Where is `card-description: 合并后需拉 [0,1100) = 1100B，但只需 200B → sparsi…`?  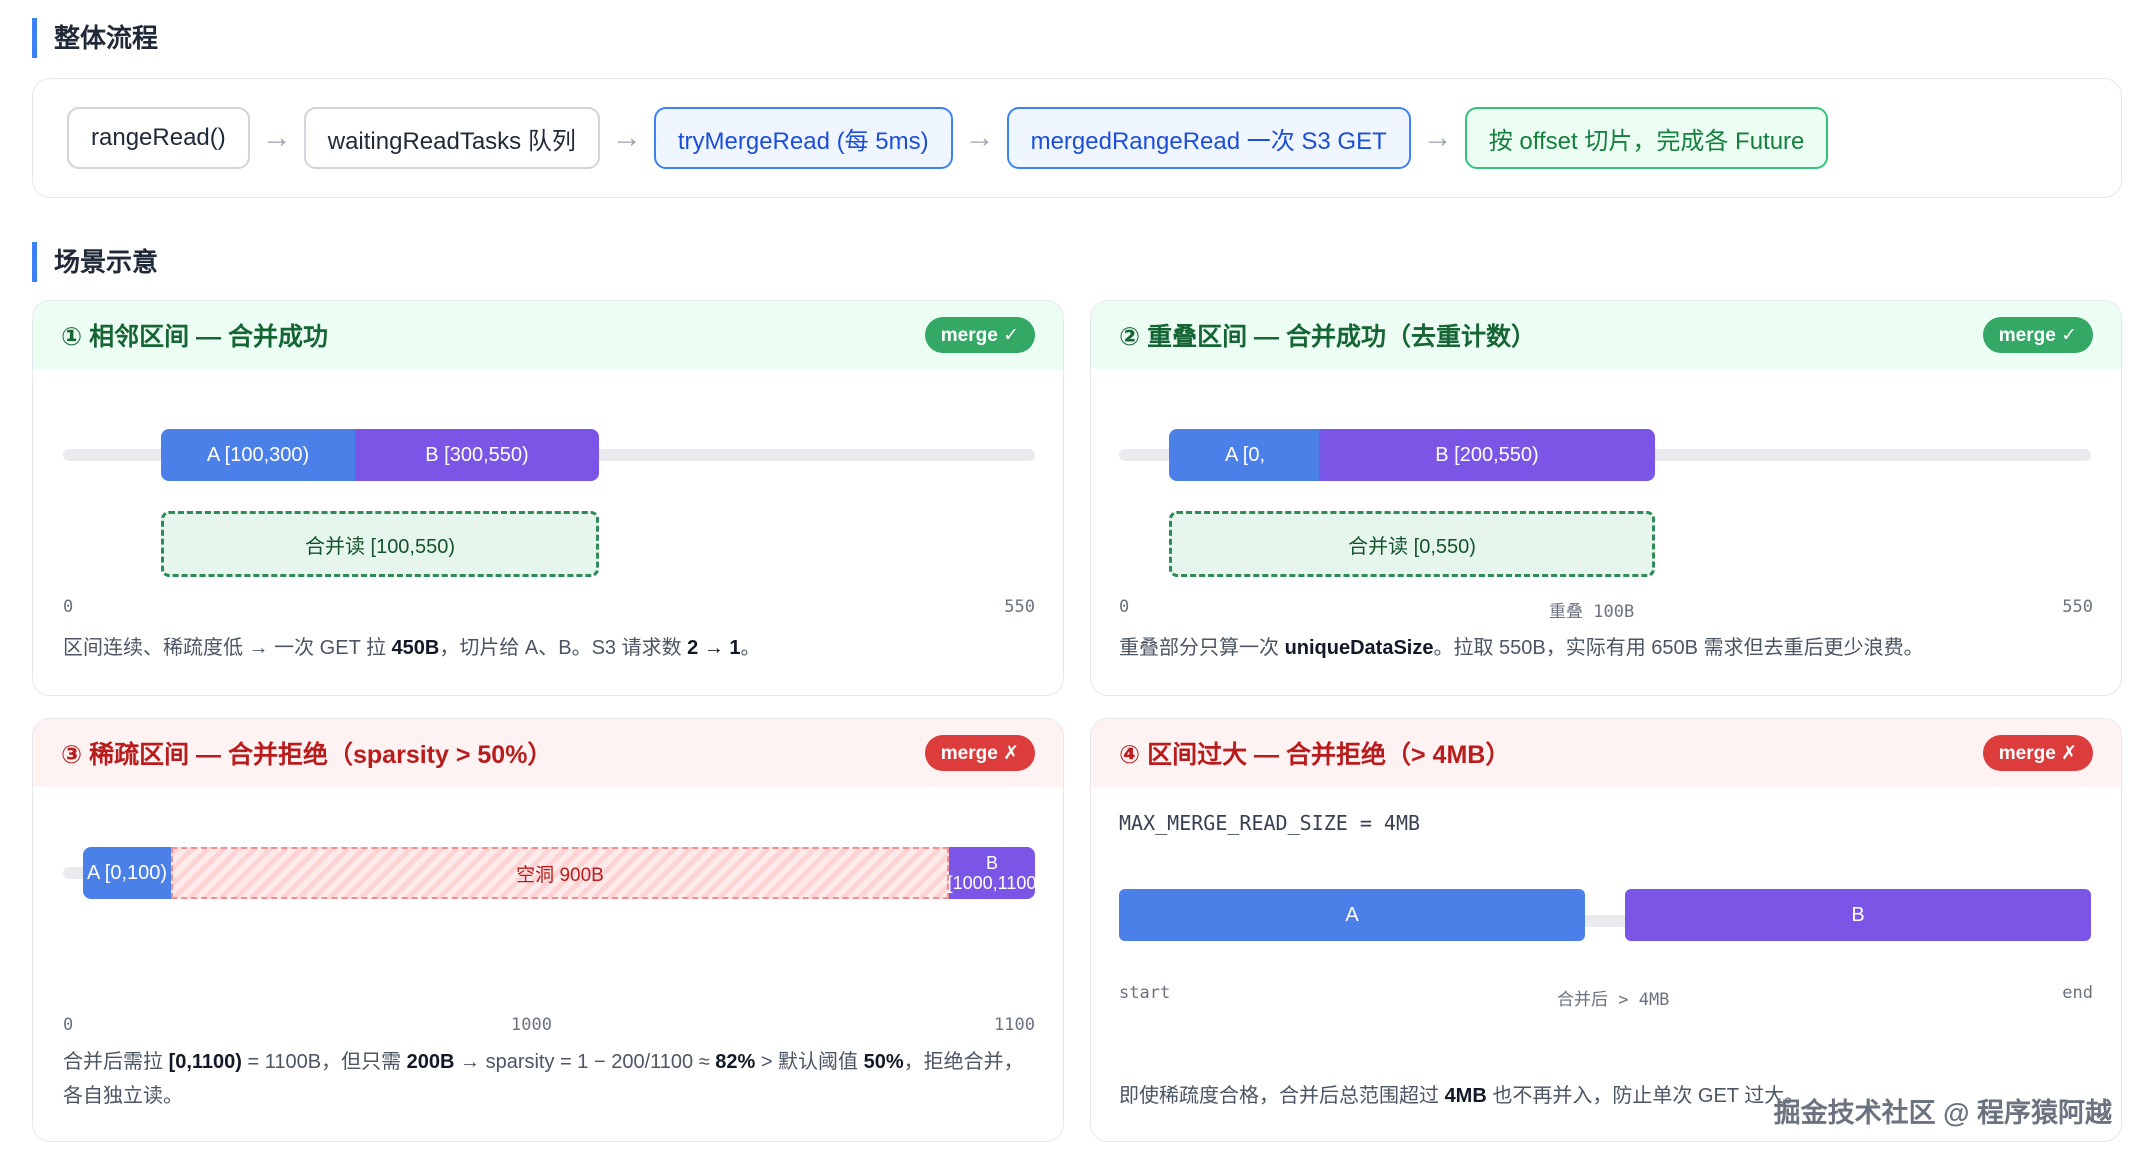
card-description: 合并后需拉 [0,1100) = 1100B，但只需 200B → sparsi… is located at coordinates (543, 1079).